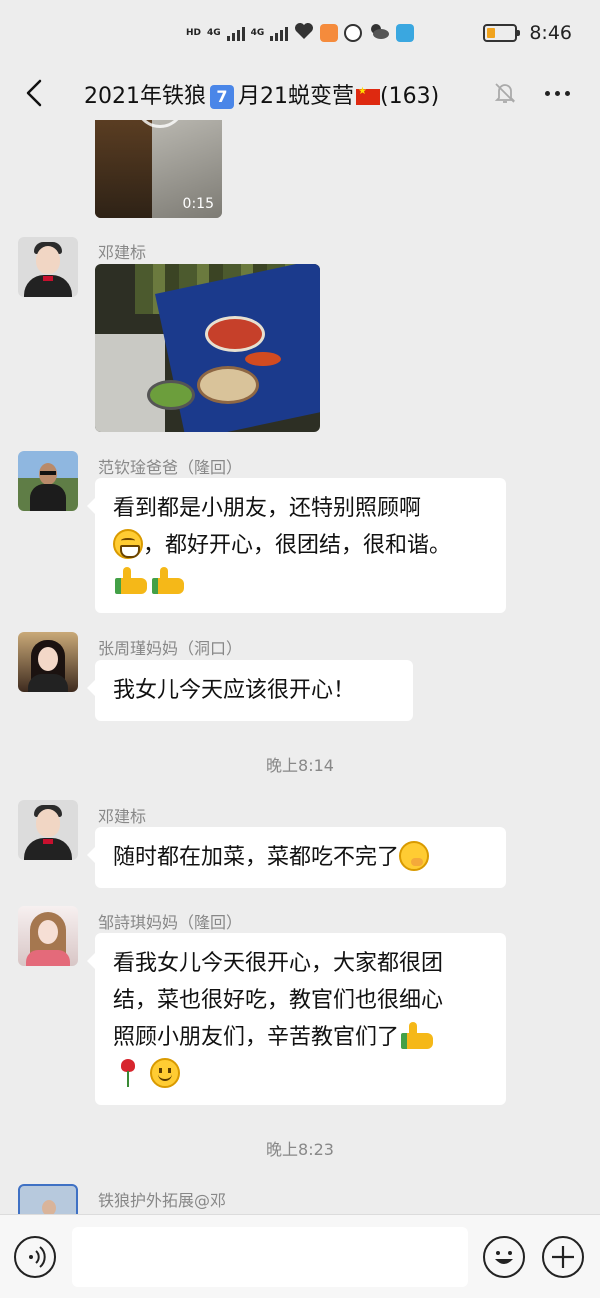 The image size is (600, 1298). I want to click on message-line: 照顾小朋友们，辛苦教官们了, so click(300, 1037).